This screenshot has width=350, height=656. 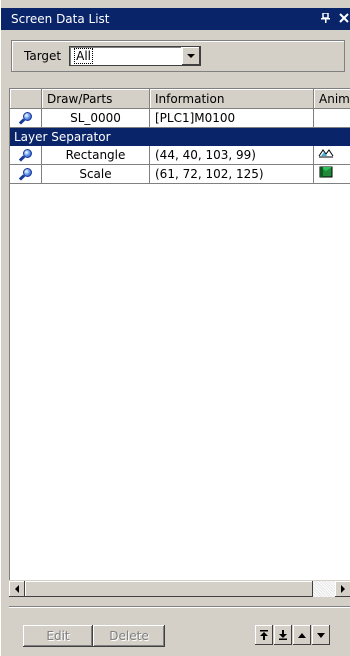 I want to click on table-header: Draw/Parts Information Animation, so click(x=180, y=99).